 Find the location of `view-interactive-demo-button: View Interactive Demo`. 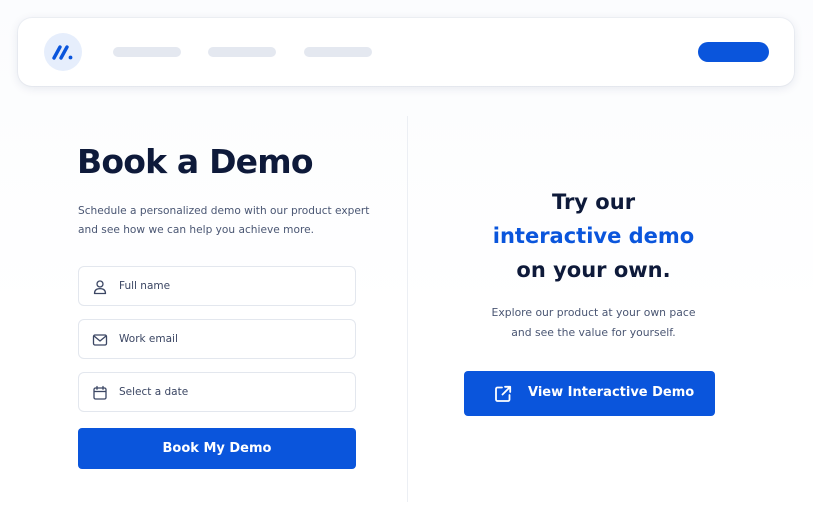

view-interactive-demo-button: View Interactive Demo is located at coordinates (589, 393).